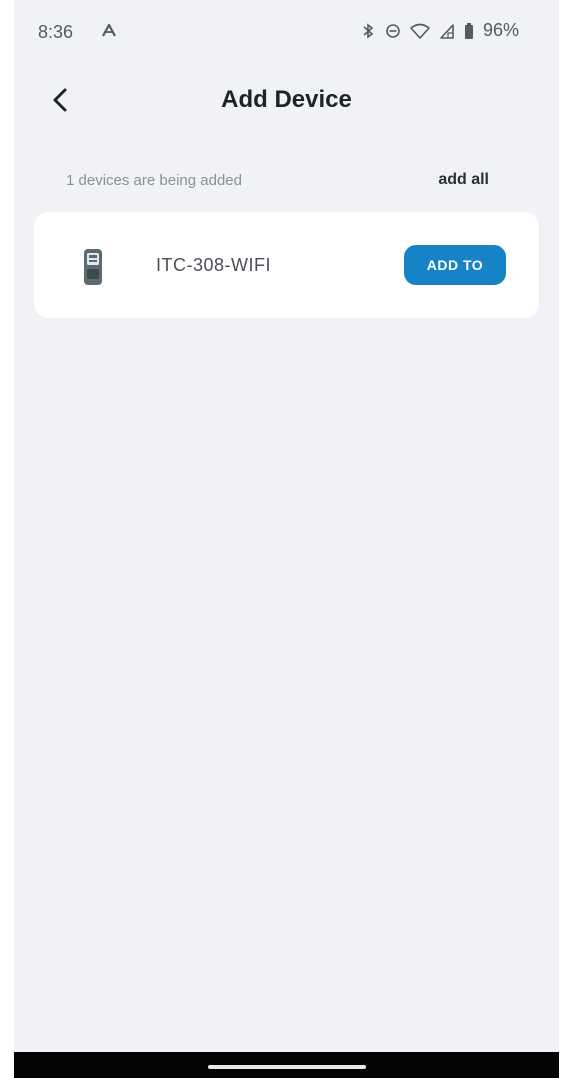  I want to click on battery-icon, so click(468, 30).